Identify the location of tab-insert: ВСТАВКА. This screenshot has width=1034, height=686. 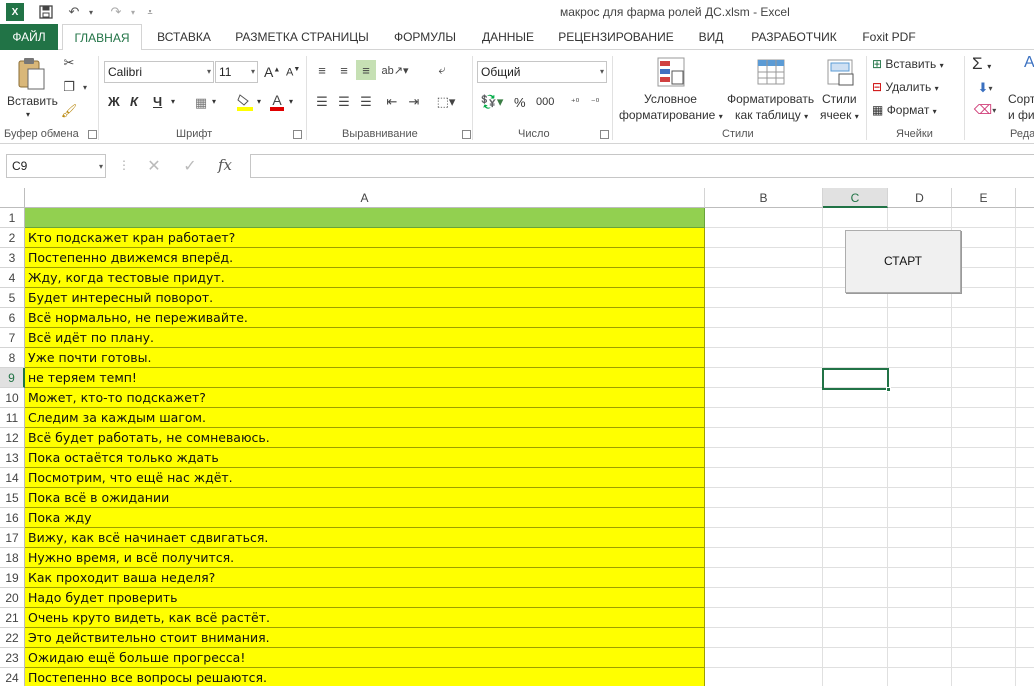
(184, 37).